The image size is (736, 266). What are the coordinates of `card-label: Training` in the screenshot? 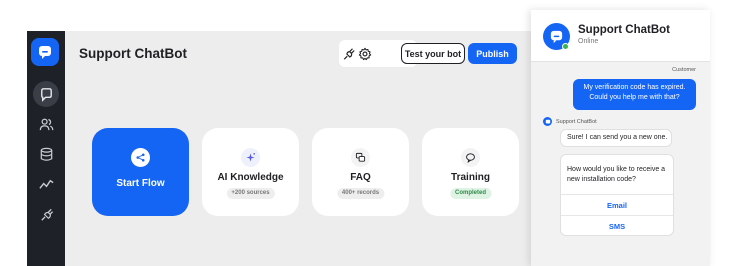 It's located at (470, 177).